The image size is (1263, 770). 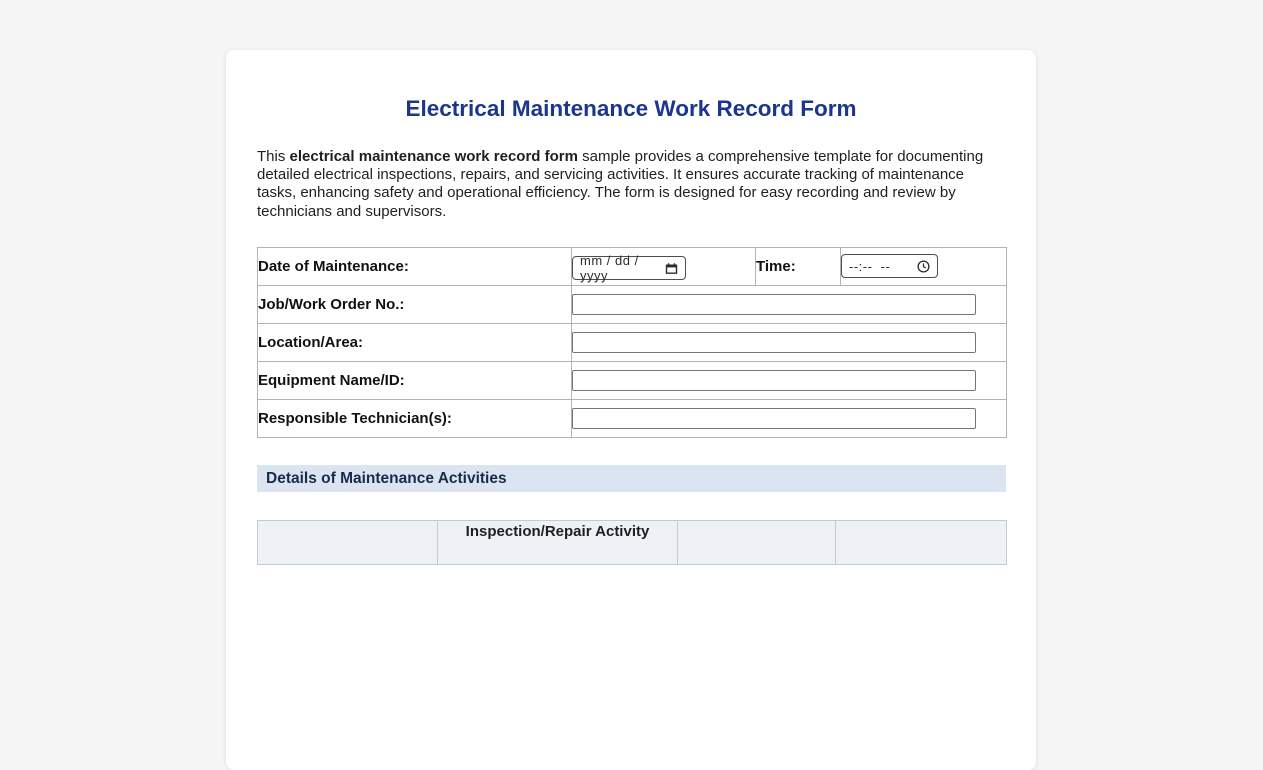 What do you see at coordinates (347, 542) in the screenshot?
I see `activities-header-col1` at bounding box center [347, 542].